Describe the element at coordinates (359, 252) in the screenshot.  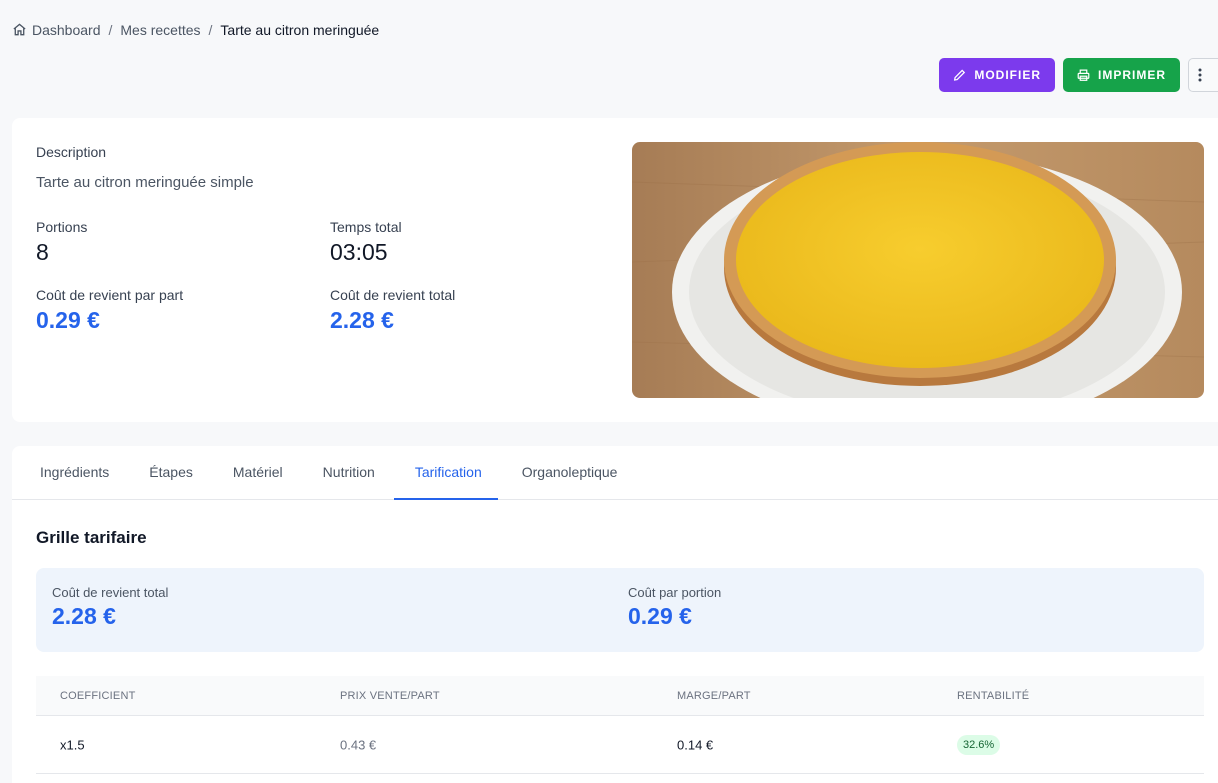
I see `time-value: 03:05` at that location.